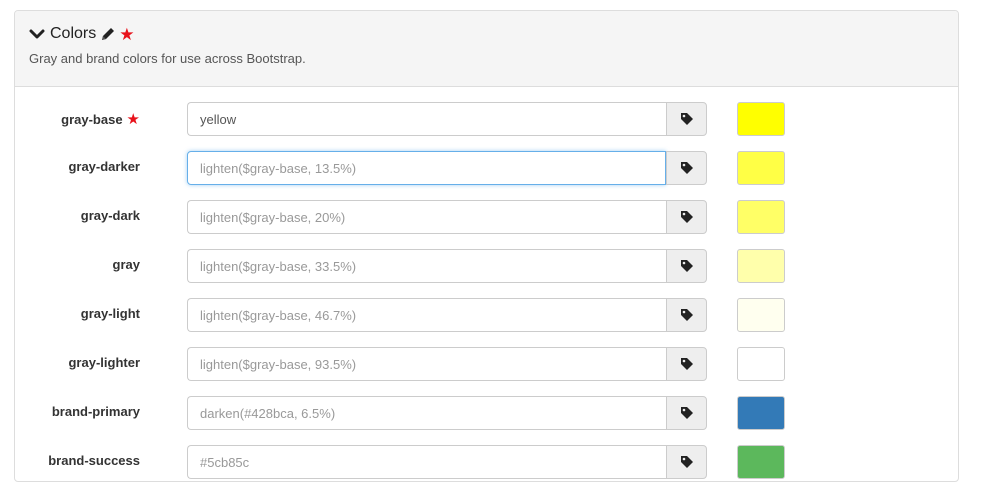  I want to click on panel-title-row: Colors ★, so click(81, 34).